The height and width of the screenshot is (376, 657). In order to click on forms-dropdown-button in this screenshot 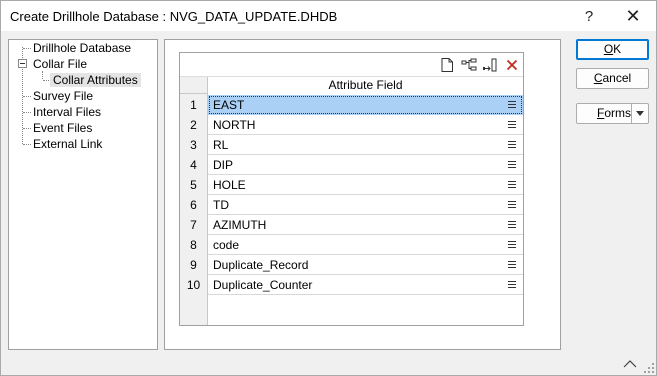, I will do `click(639, 113)`.